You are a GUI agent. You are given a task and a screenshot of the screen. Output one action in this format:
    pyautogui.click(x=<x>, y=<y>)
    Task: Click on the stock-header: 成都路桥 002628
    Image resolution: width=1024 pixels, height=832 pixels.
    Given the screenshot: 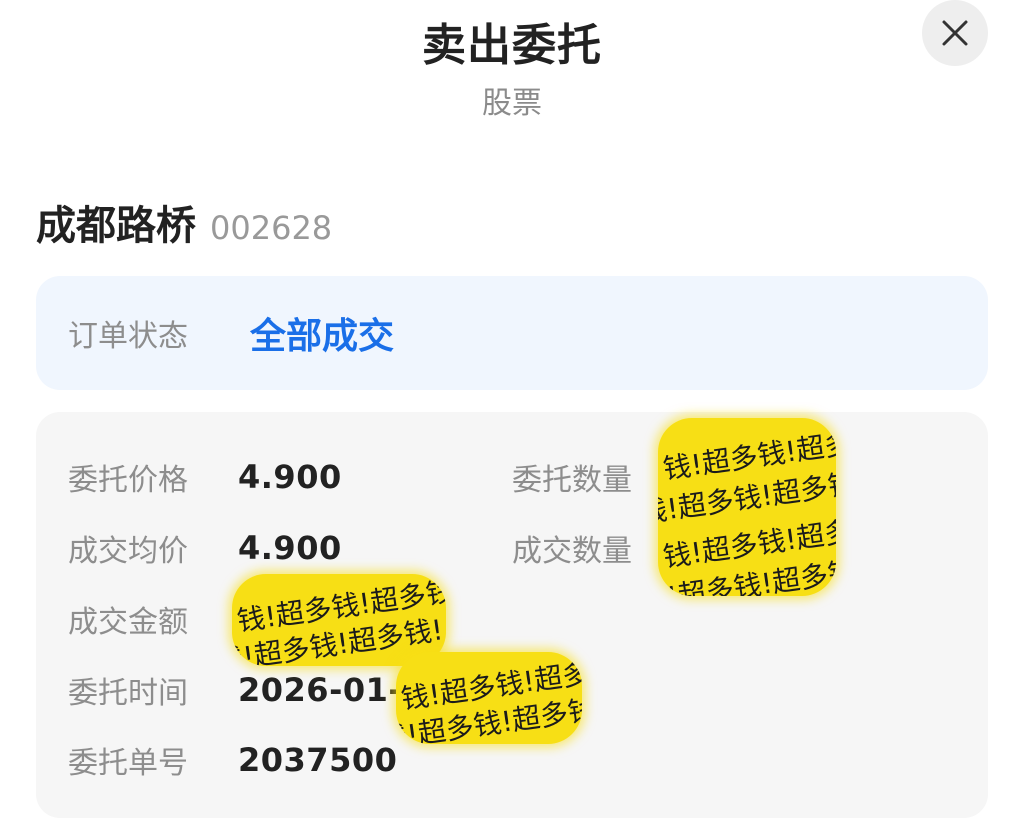 What is the action you would take?
    pyautogui.click(x=184, y=227)
    